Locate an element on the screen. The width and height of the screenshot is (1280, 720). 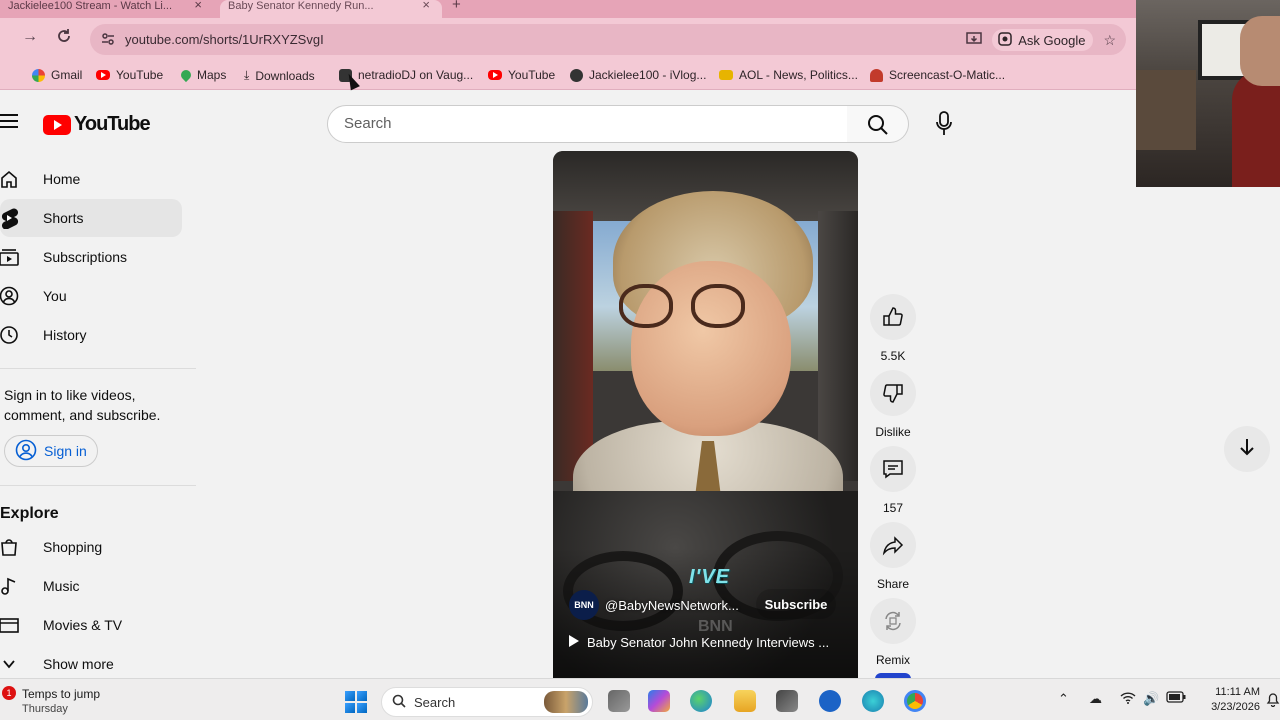
subscribe-button: Subscribe is located at coordinates (796, 604).